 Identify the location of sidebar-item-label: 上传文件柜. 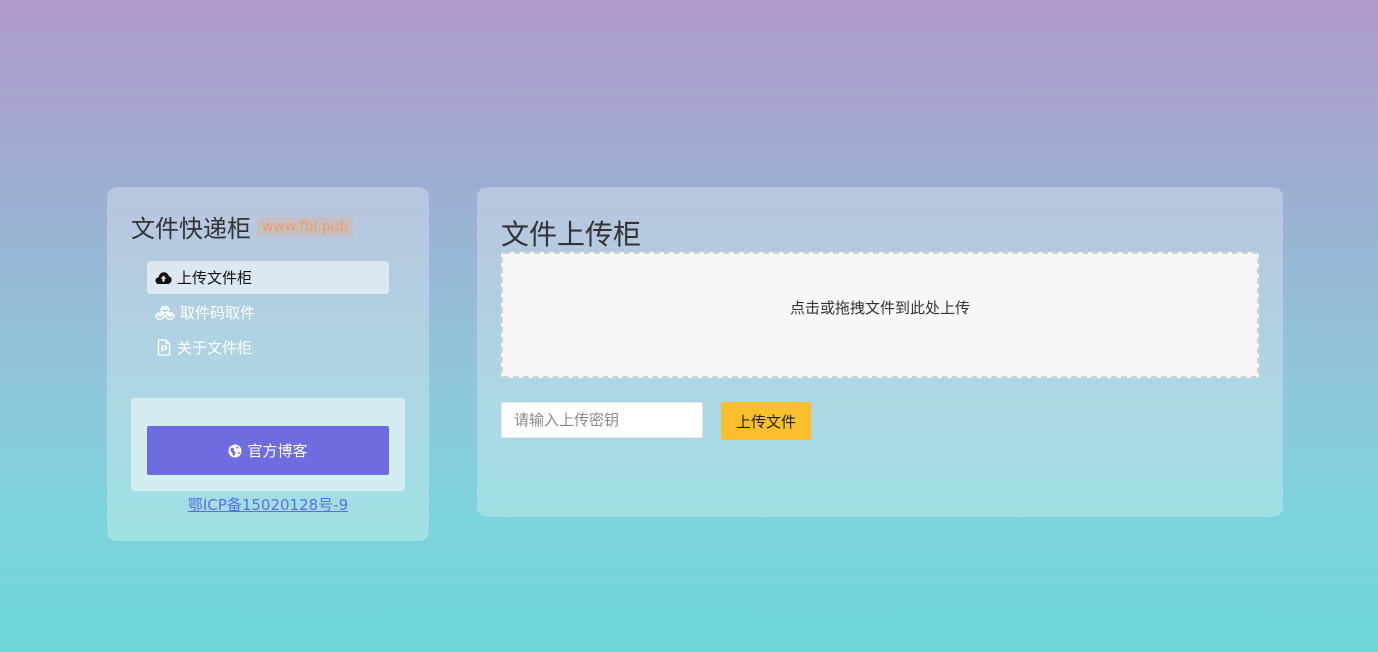
(215, 278).